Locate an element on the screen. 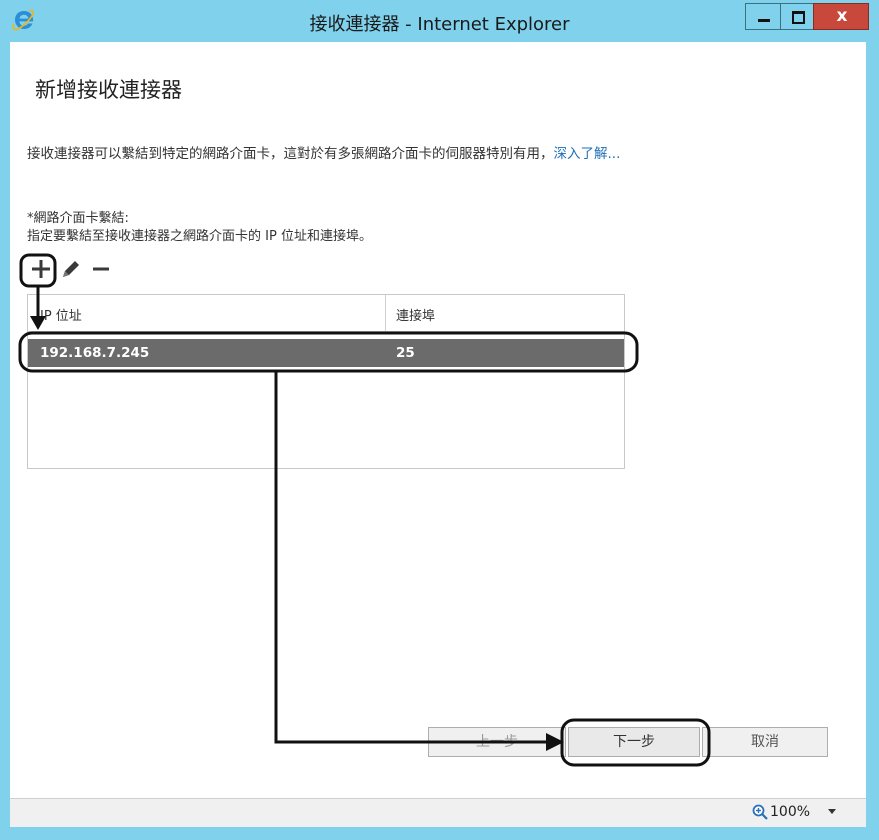  binding-hint: 指定要繫結至接收連接器之網路介面卡的 IP 位址和連接埠。 is located at coordinates (199, 236).